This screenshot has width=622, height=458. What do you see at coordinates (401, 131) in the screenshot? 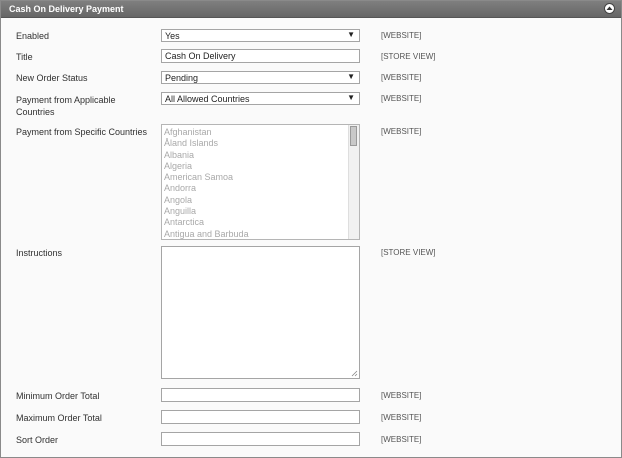
I see `specific-countries-scope: [WEBSITE]` at bounding box center [401, 131].